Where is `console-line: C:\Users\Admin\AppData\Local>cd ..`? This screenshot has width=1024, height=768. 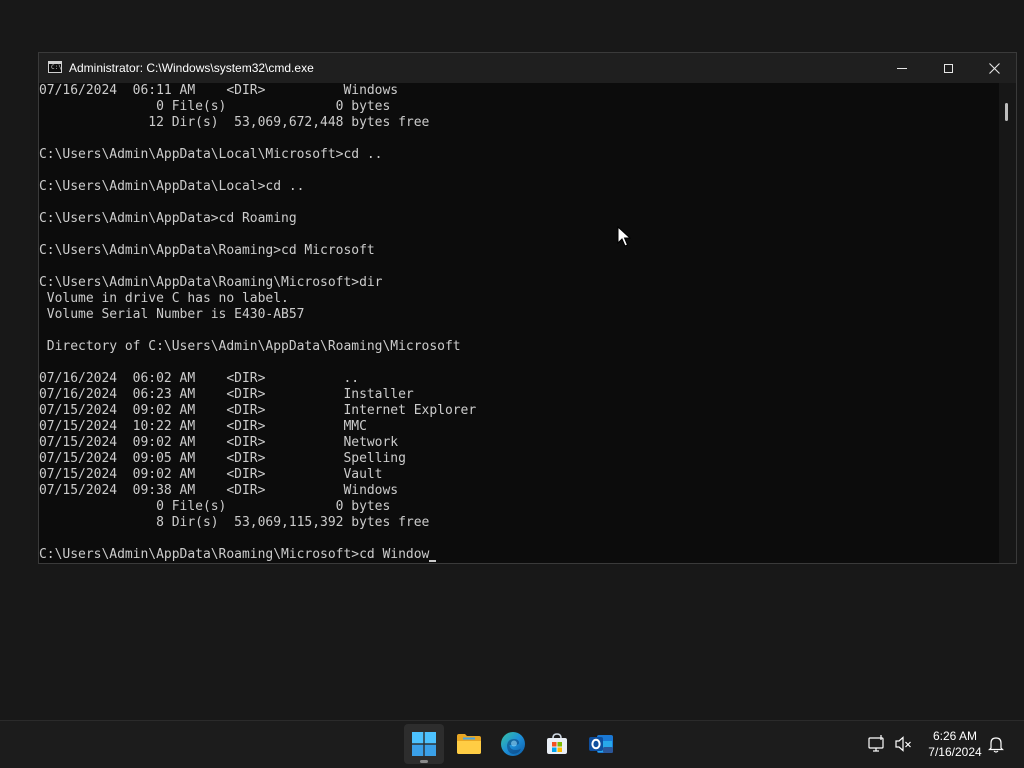
console-line: C:\Users\Admin\AppData\Local>cd .. is located at coordinates (172, 186).